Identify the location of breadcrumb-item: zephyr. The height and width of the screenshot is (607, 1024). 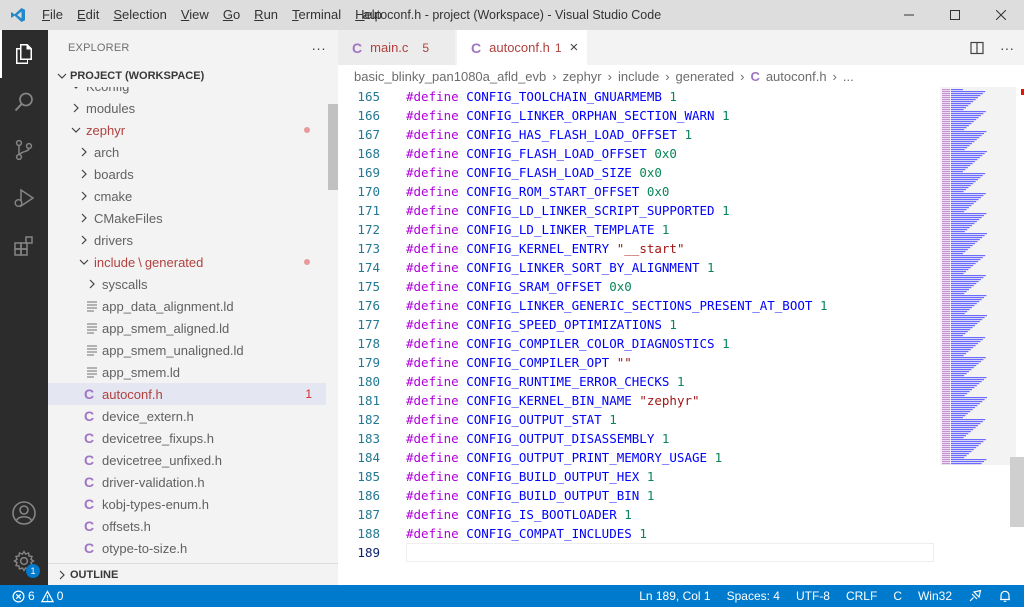
(582, 76).